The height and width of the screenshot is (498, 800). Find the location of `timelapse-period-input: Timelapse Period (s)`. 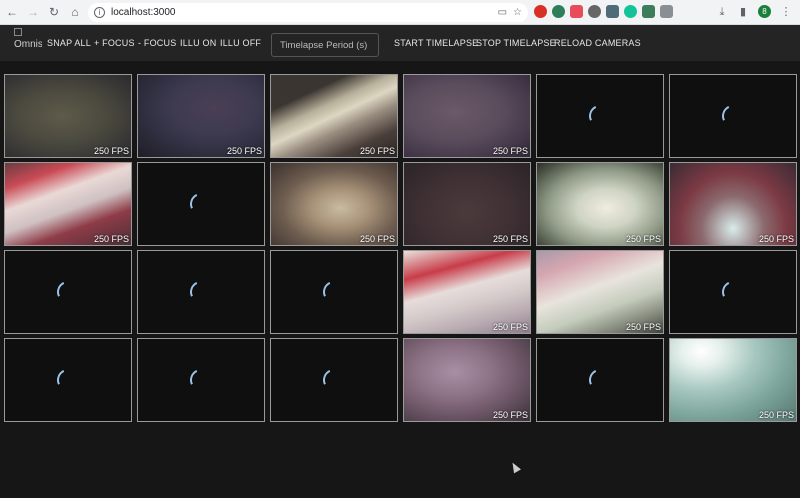

timelapse-period-input: Timelapse Period (s) is located at coordinates (325, 45).